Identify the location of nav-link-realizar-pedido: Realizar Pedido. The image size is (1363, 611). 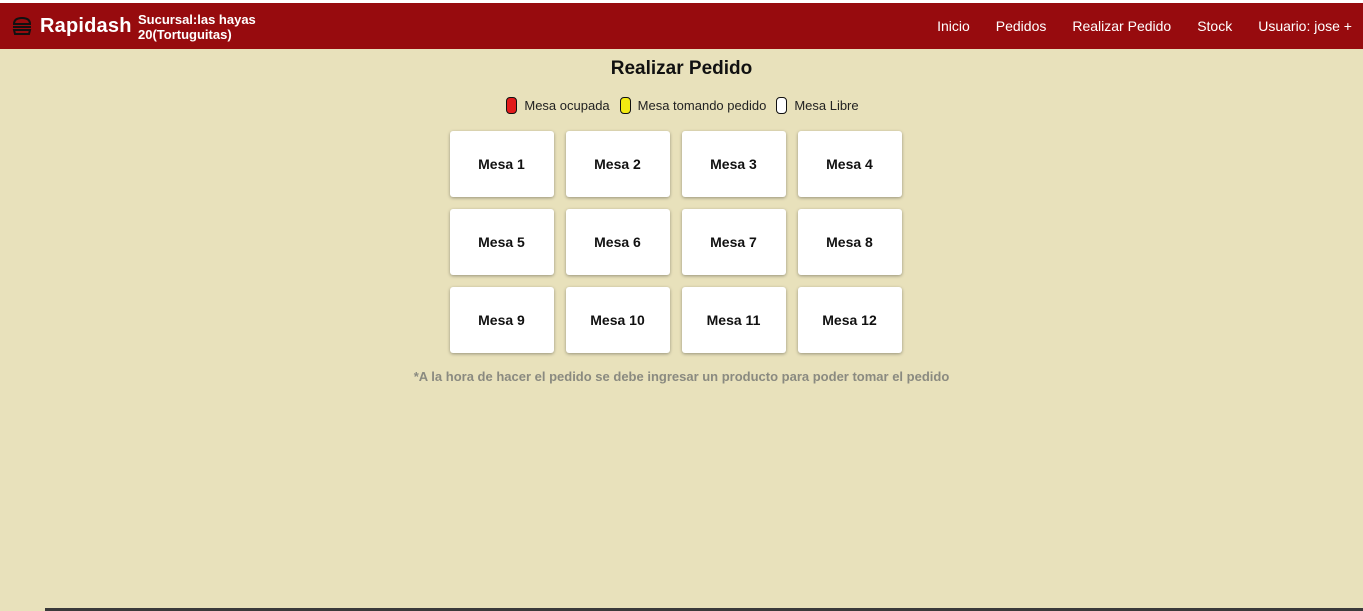
(1121, 26).